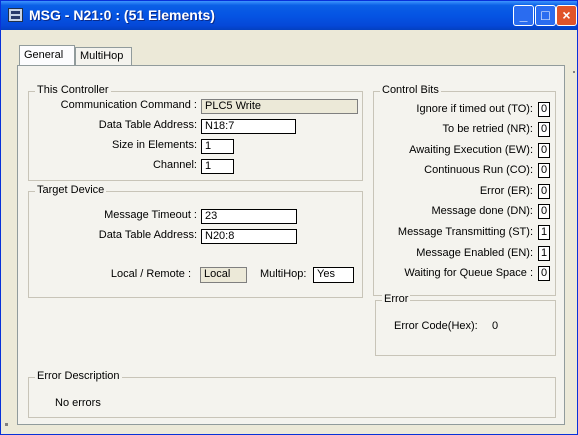  Describe the element at coordinates (217, 146) in the screenshot. I see `size-in-elements-input: 1` at that location.